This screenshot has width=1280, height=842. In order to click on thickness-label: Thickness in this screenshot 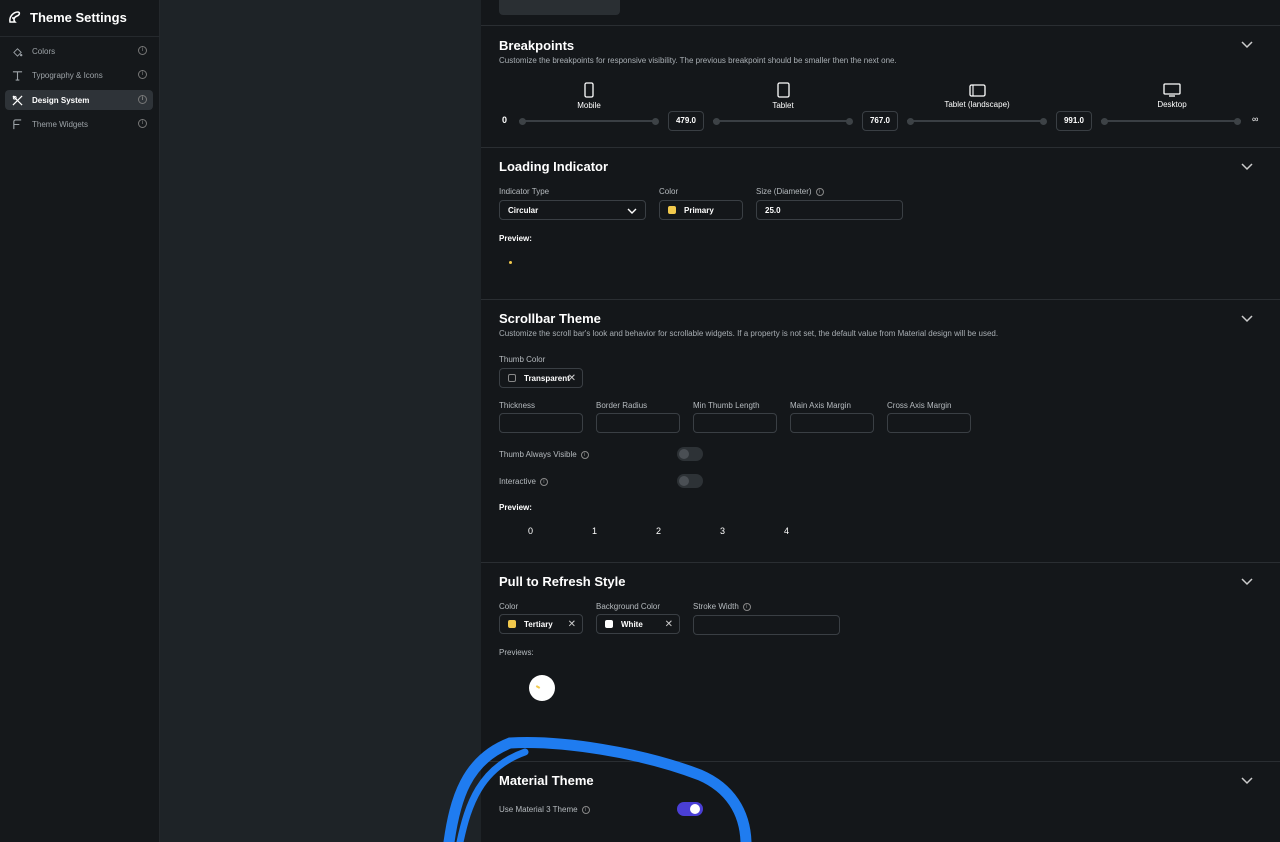, I will do `click(517, 405)`.